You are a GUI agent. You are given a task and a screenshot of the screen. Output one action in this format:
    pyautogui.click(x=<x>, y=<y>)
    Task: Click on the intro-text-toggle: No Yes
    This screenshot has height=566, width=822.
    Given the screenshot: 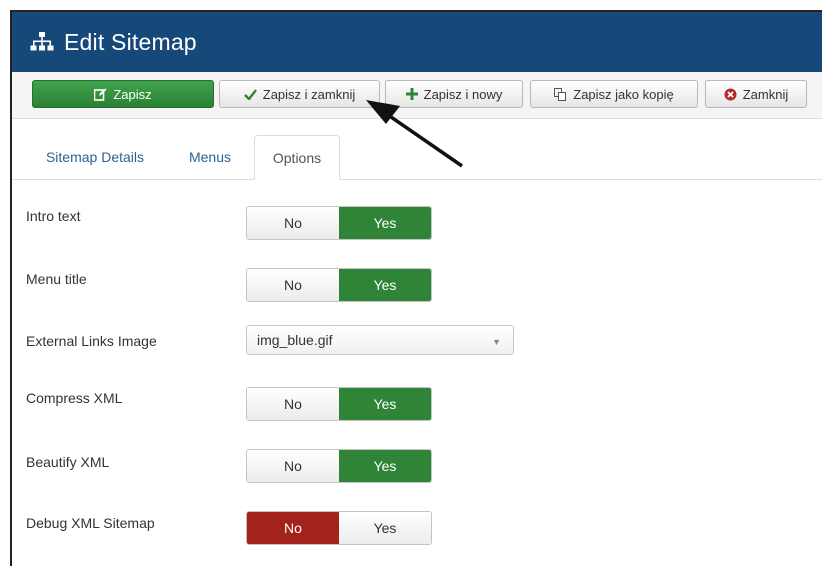 What is the action you would take?
    pyautogui.click(x=339, y=223)
    